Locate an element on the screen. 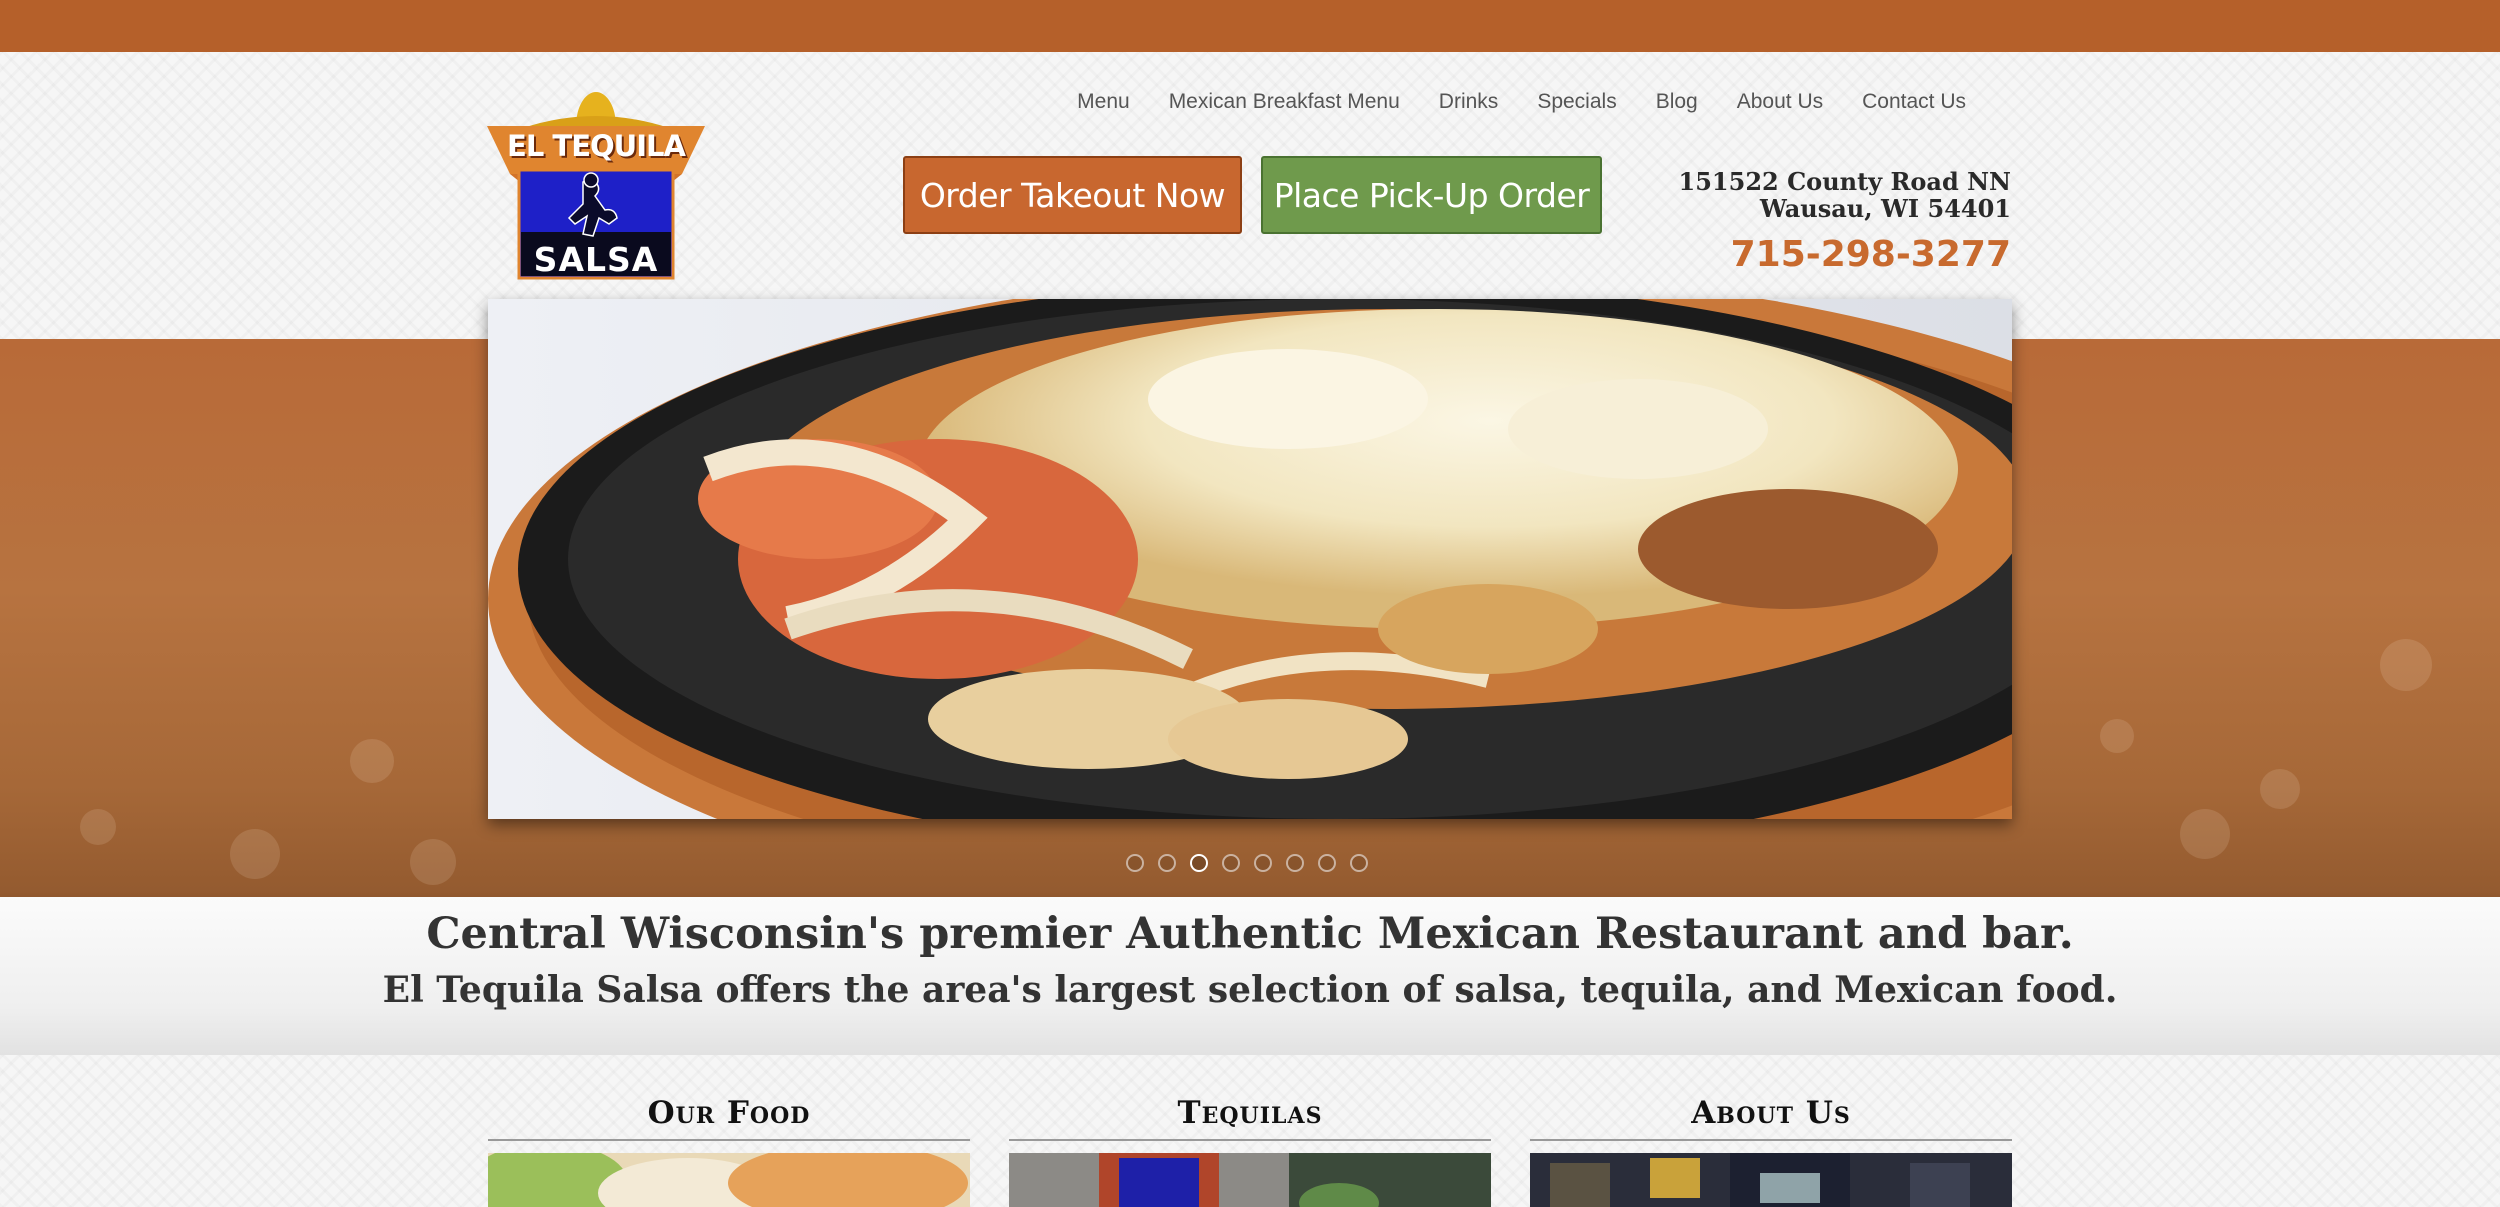 Image resolution: width=2500 pixels, height=1207 pixels. address: 151522 County Road NN Wausau, WI 54401 is located at coordinates (1845, 195).